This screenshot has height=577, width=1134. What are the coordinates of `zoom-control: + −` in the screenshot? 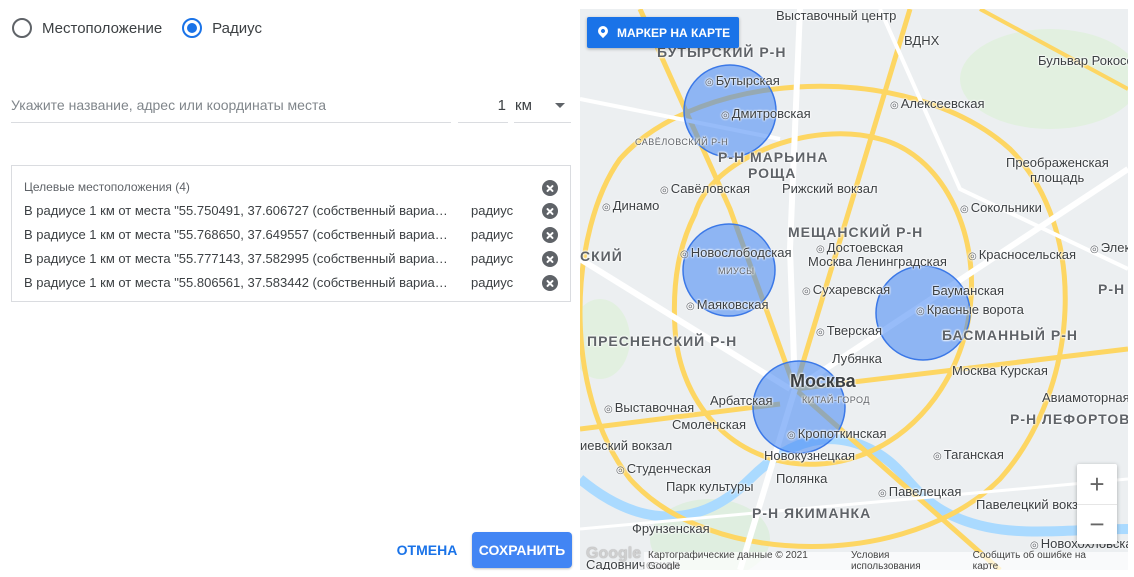 It's located at (1097, 504).